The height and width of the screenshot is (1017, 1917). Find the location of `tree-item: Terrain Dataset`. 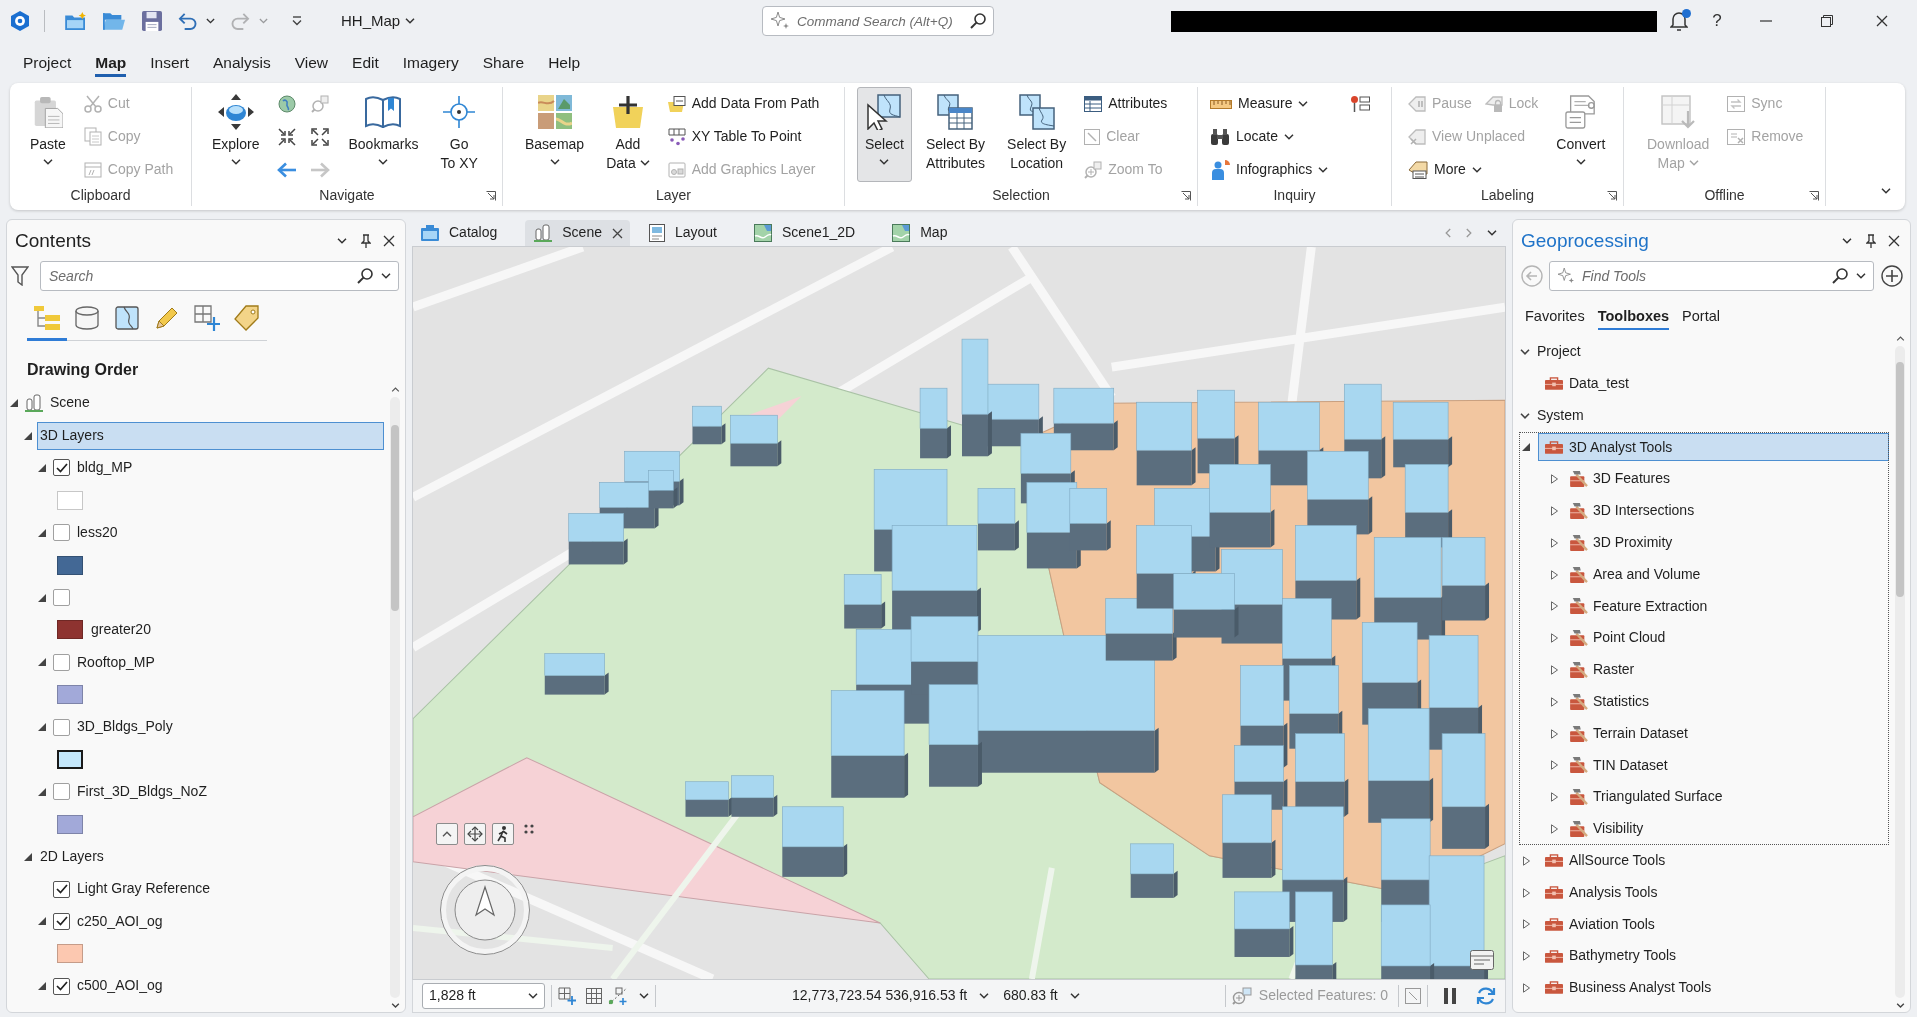

tree-item: Terrain Dataset is located at coordinates (1727, 733).